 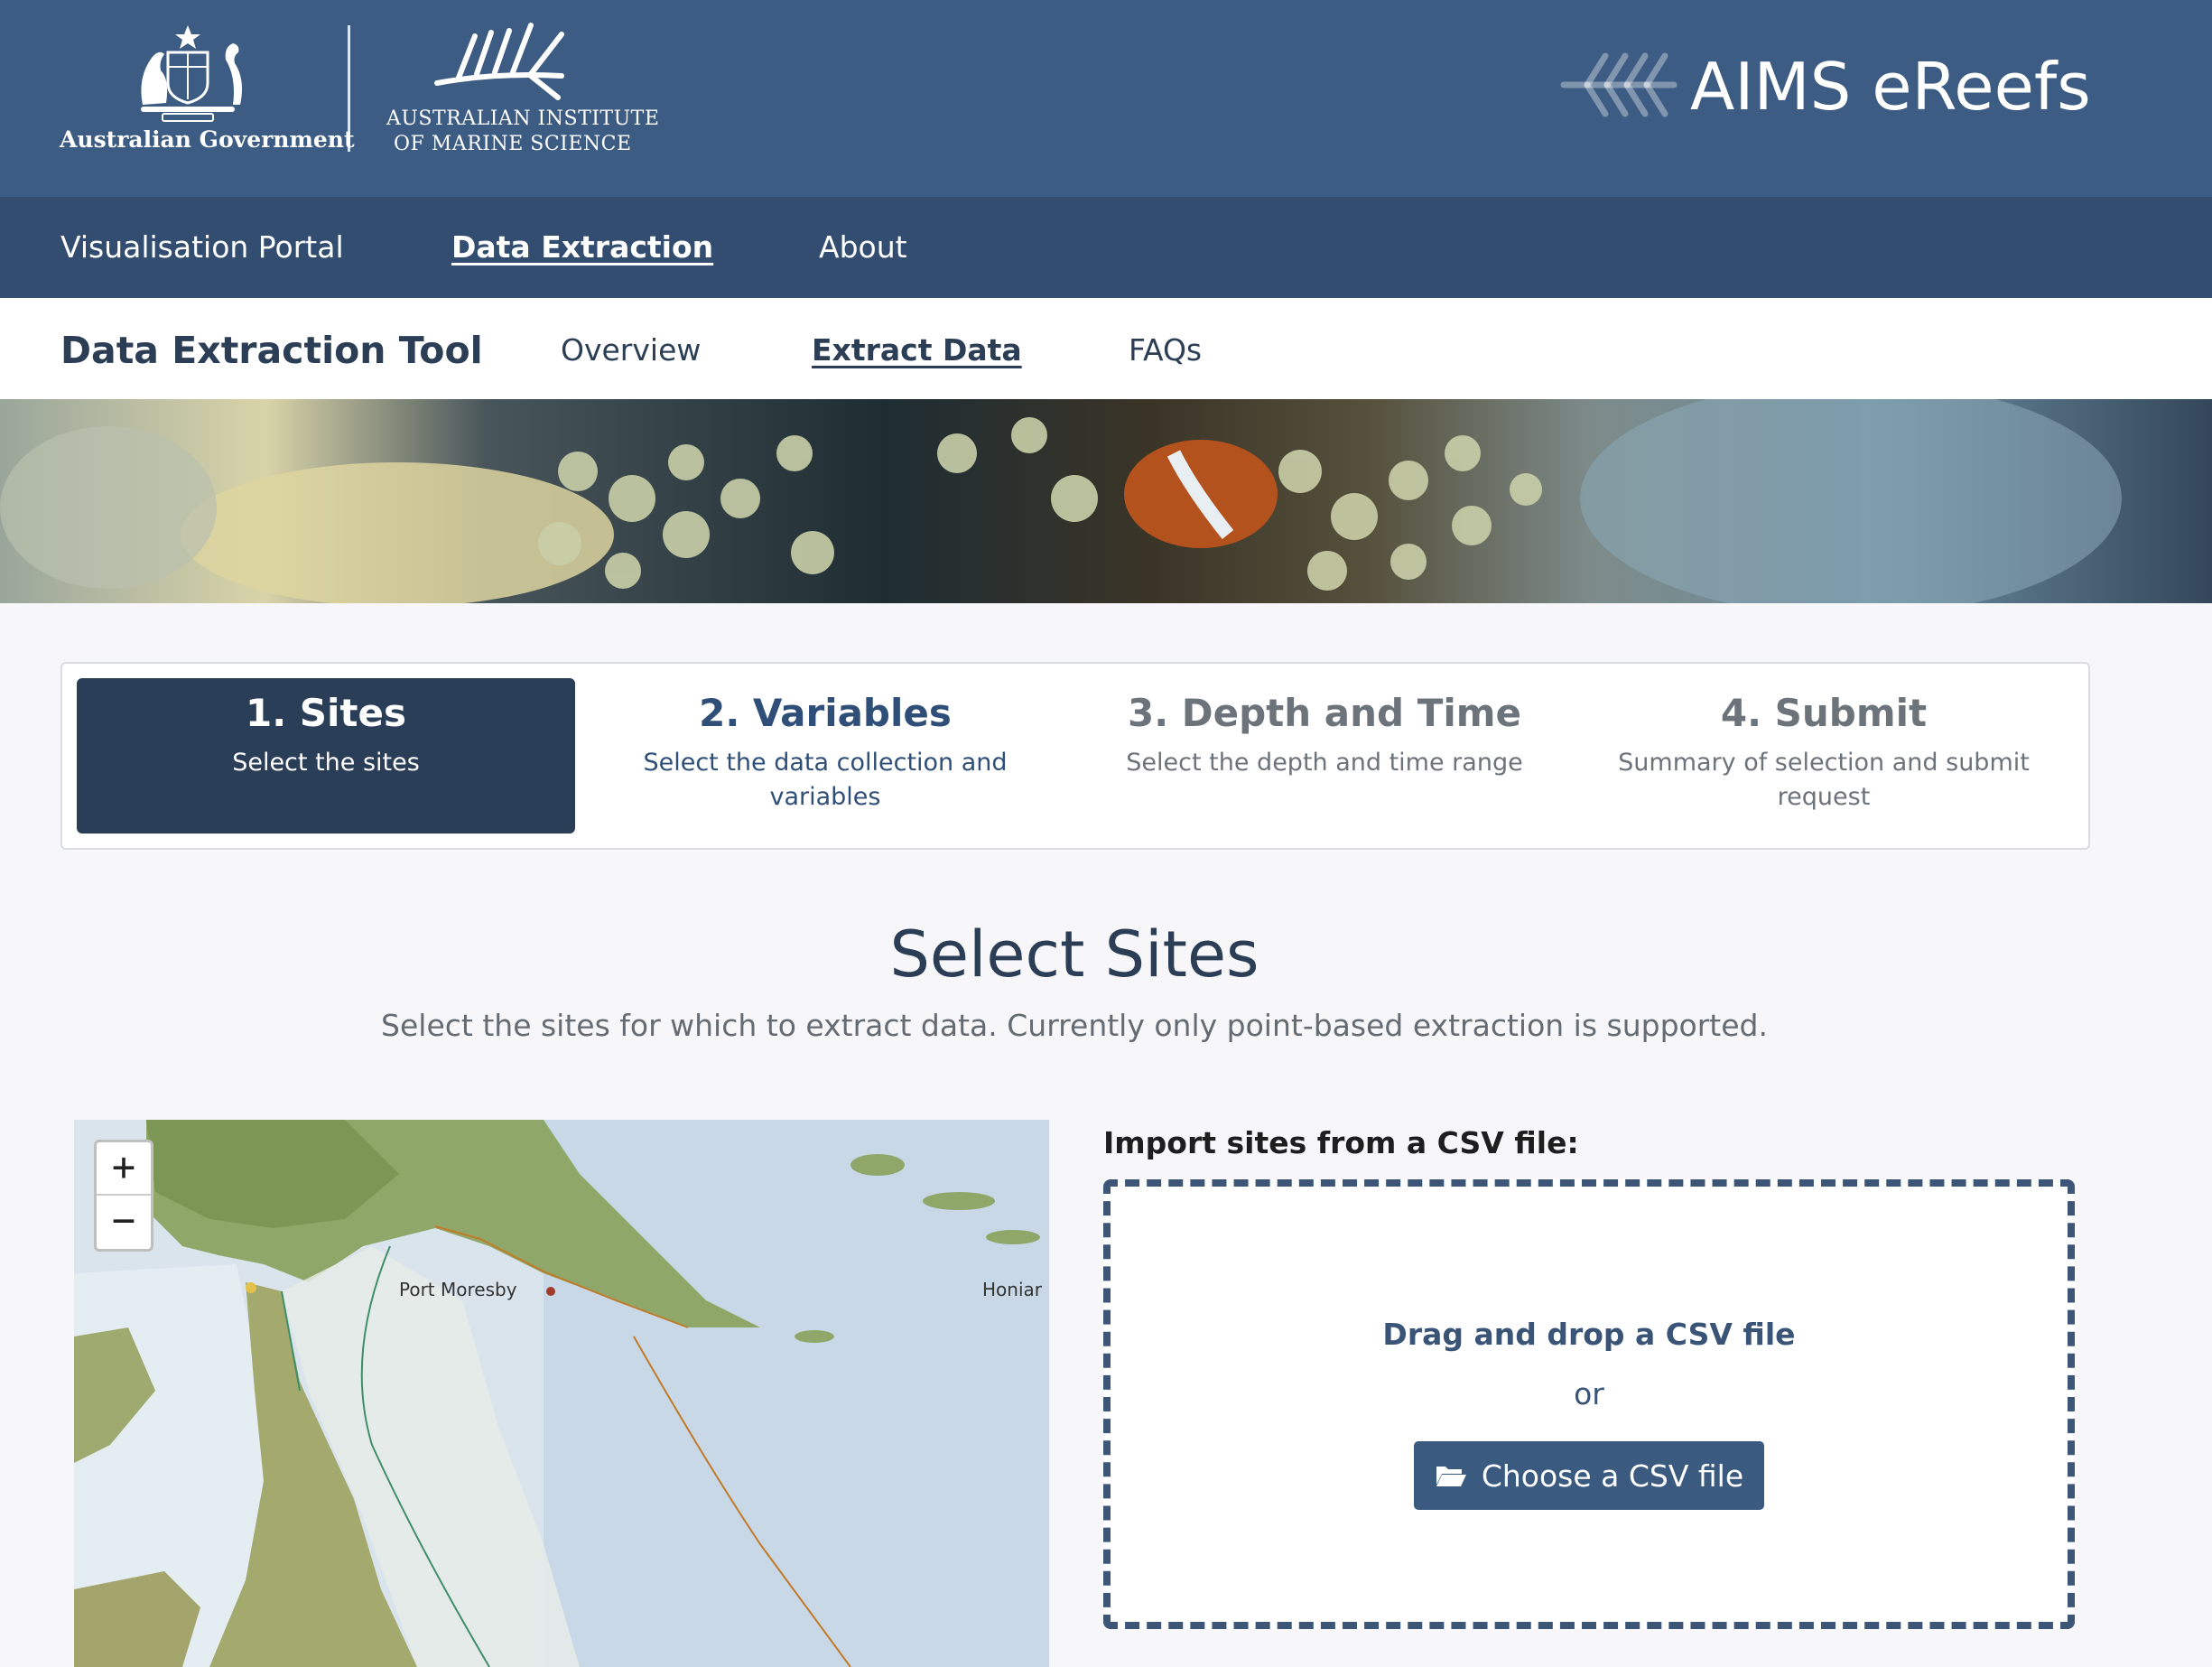 I want to click on step-depth-time-title: 3. Depth and Time, so click(x=1324, y=713).